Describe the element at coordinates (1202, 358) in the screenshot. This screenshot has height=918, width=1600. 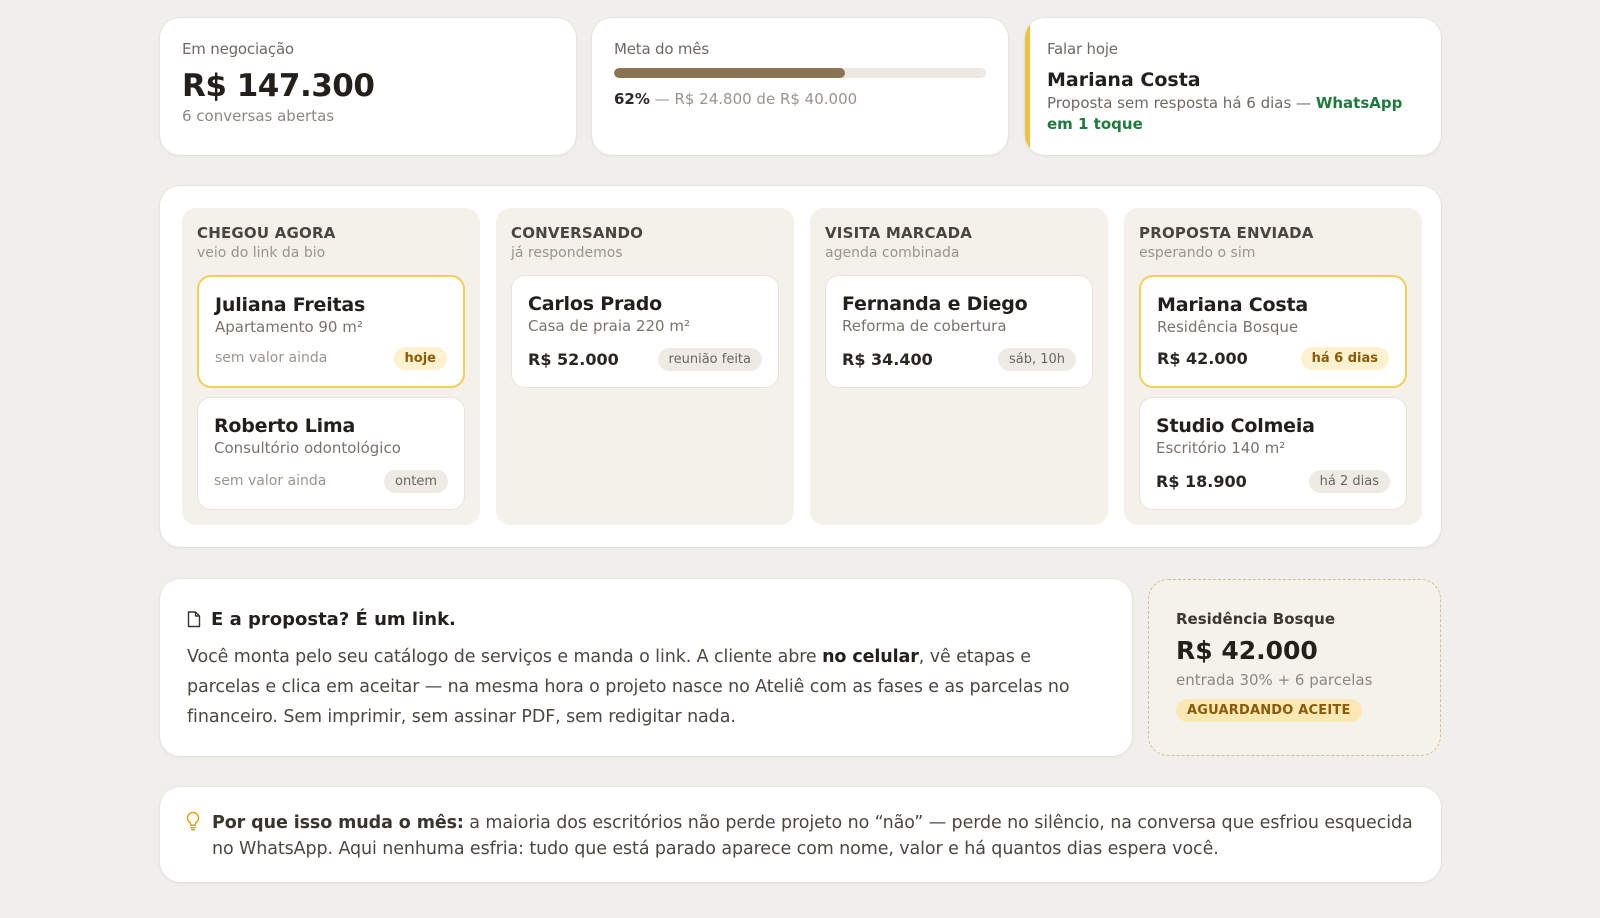
I see `deal-value: R$ 42.000` at that location.